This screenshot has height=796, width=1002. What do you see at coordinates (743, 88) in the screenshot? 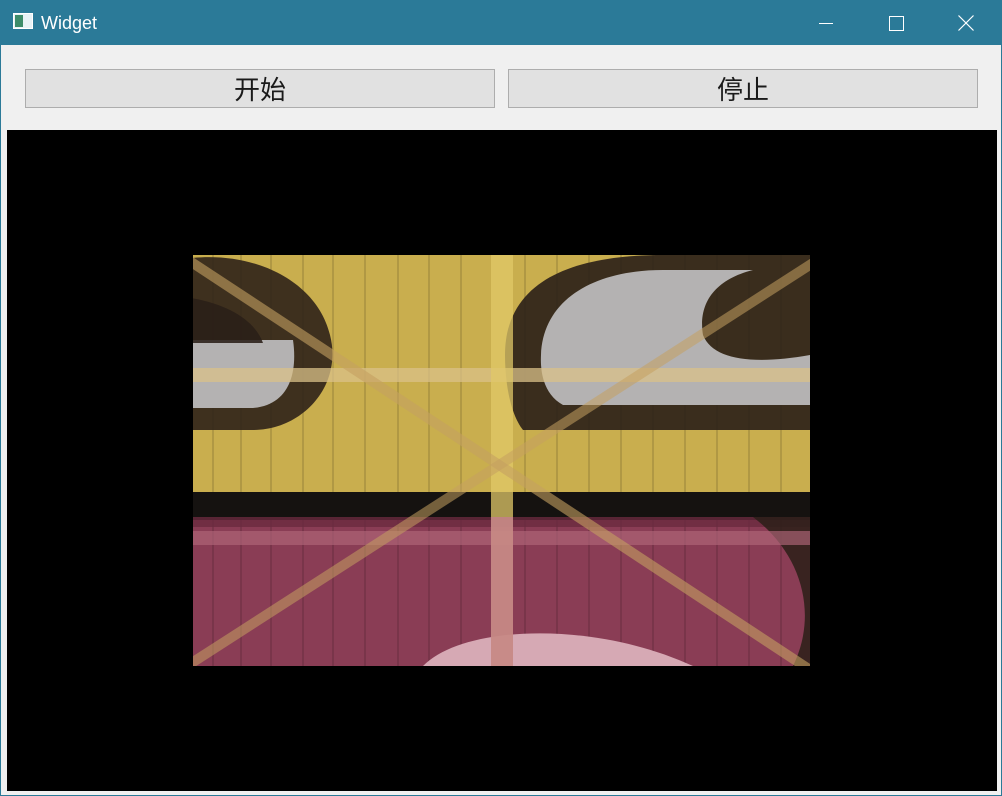
I see `stop-button: 停止` at bounding box center [743, 88].